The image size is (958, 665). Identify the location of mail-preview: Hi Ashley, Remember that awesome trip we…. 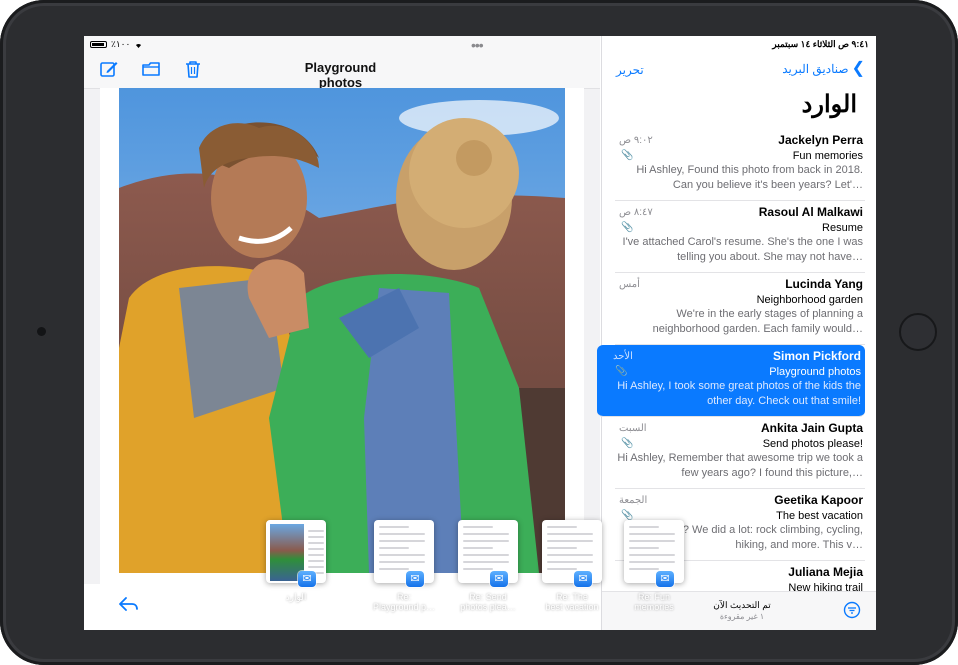
(740, 465).